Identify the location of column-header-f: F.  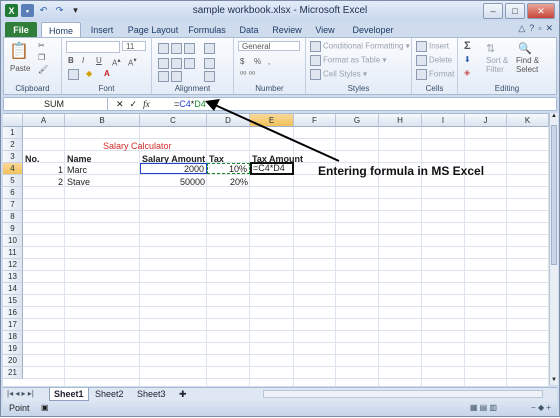
(315, 120).